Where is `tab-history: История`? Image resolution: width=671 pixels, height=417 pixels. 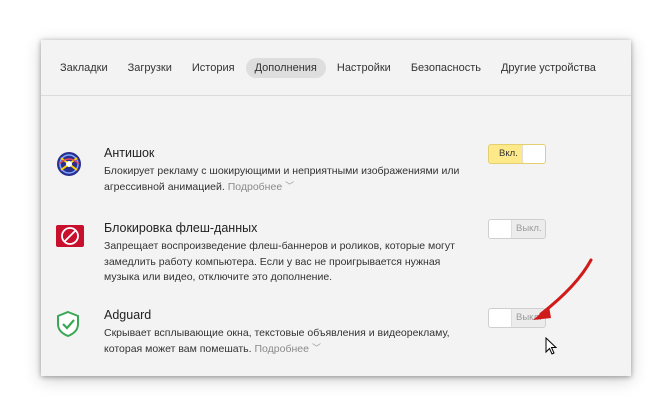 tab-history: История is located at coordinates (213, 68).